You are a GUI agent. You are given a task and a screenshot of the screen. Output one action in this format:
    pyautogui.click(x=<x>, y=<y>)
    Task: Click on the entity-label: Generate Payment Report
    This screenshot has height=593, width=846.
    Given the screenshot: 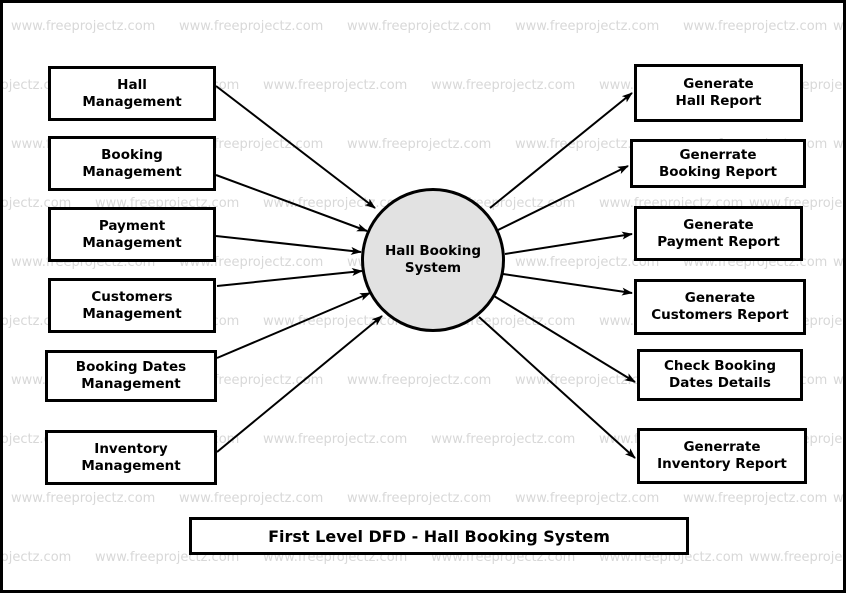 What is the action you would take?
    pyautogui.click(x=718, y=233)
    